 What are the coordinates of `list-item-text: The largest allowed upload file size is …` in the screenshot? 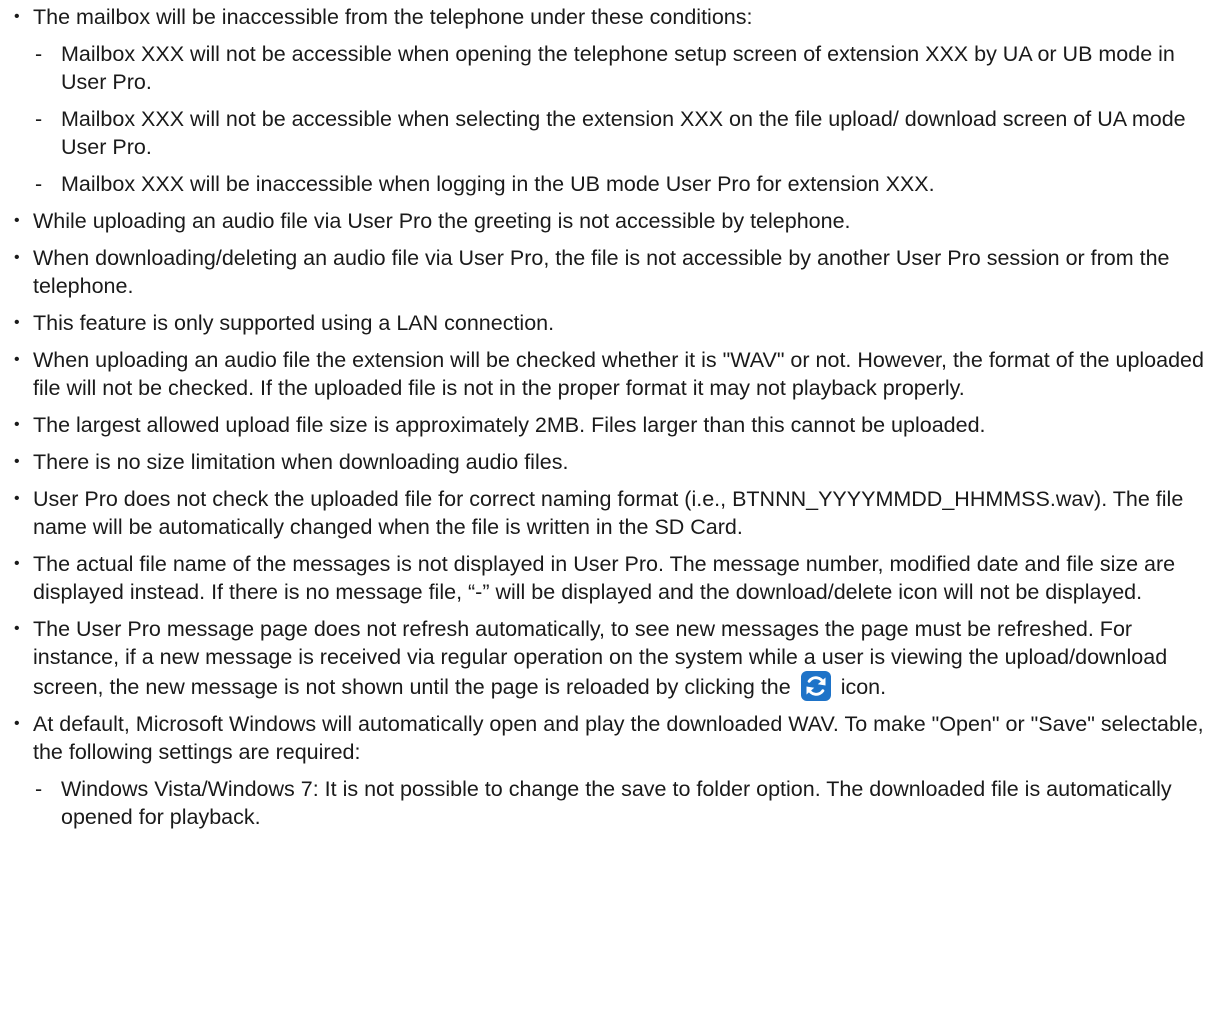 It's located at (509, 425).